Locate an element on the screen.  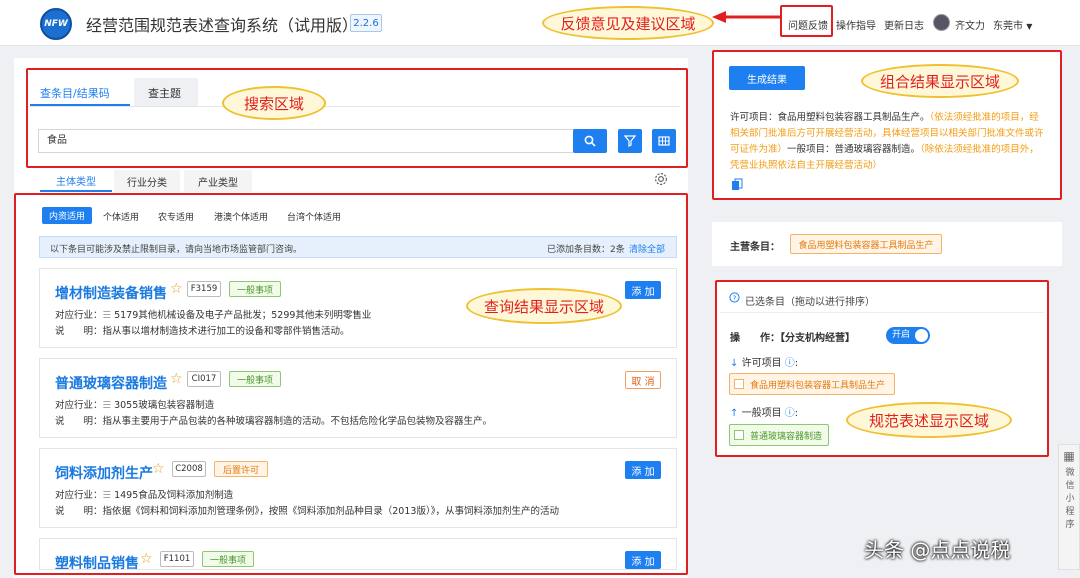
user-name: 齐文力 is located at coordinates (970, 24).